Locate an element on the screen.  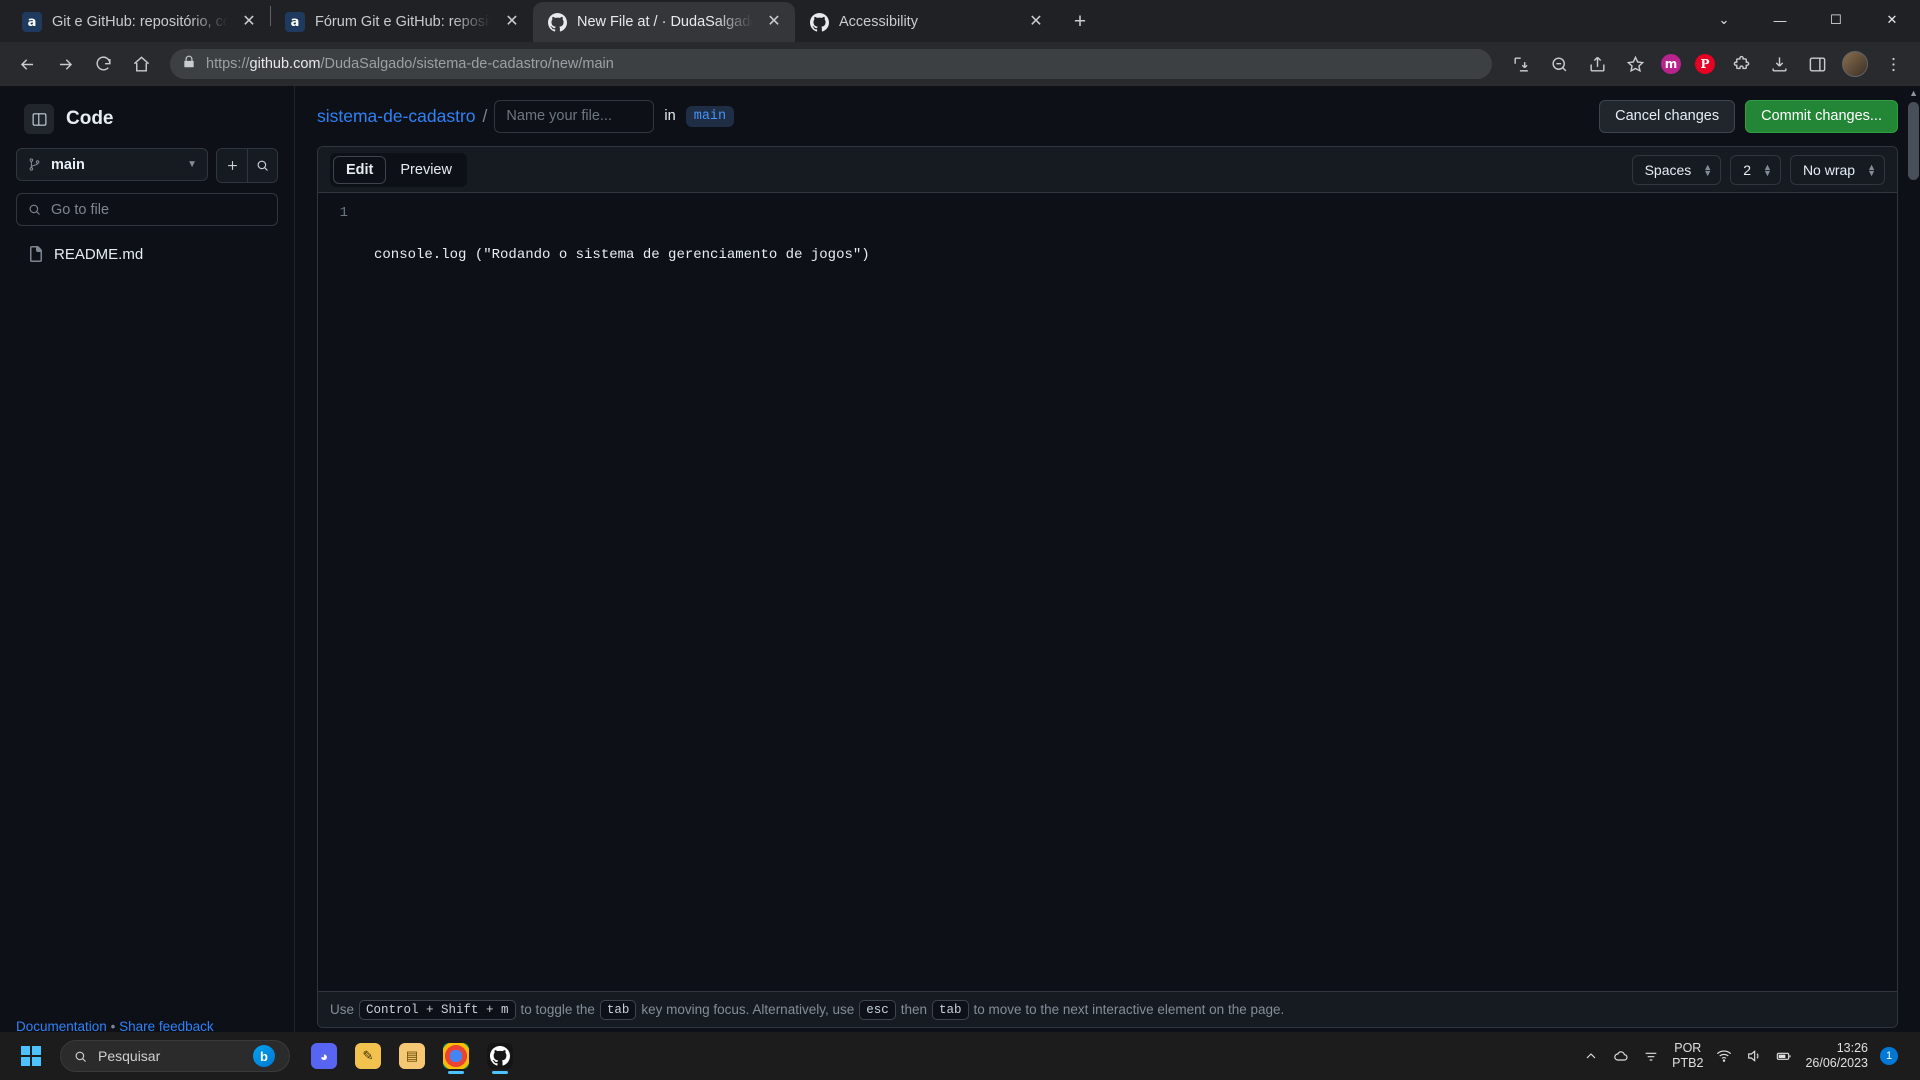
home-icon is located at coordinates (141, 64).